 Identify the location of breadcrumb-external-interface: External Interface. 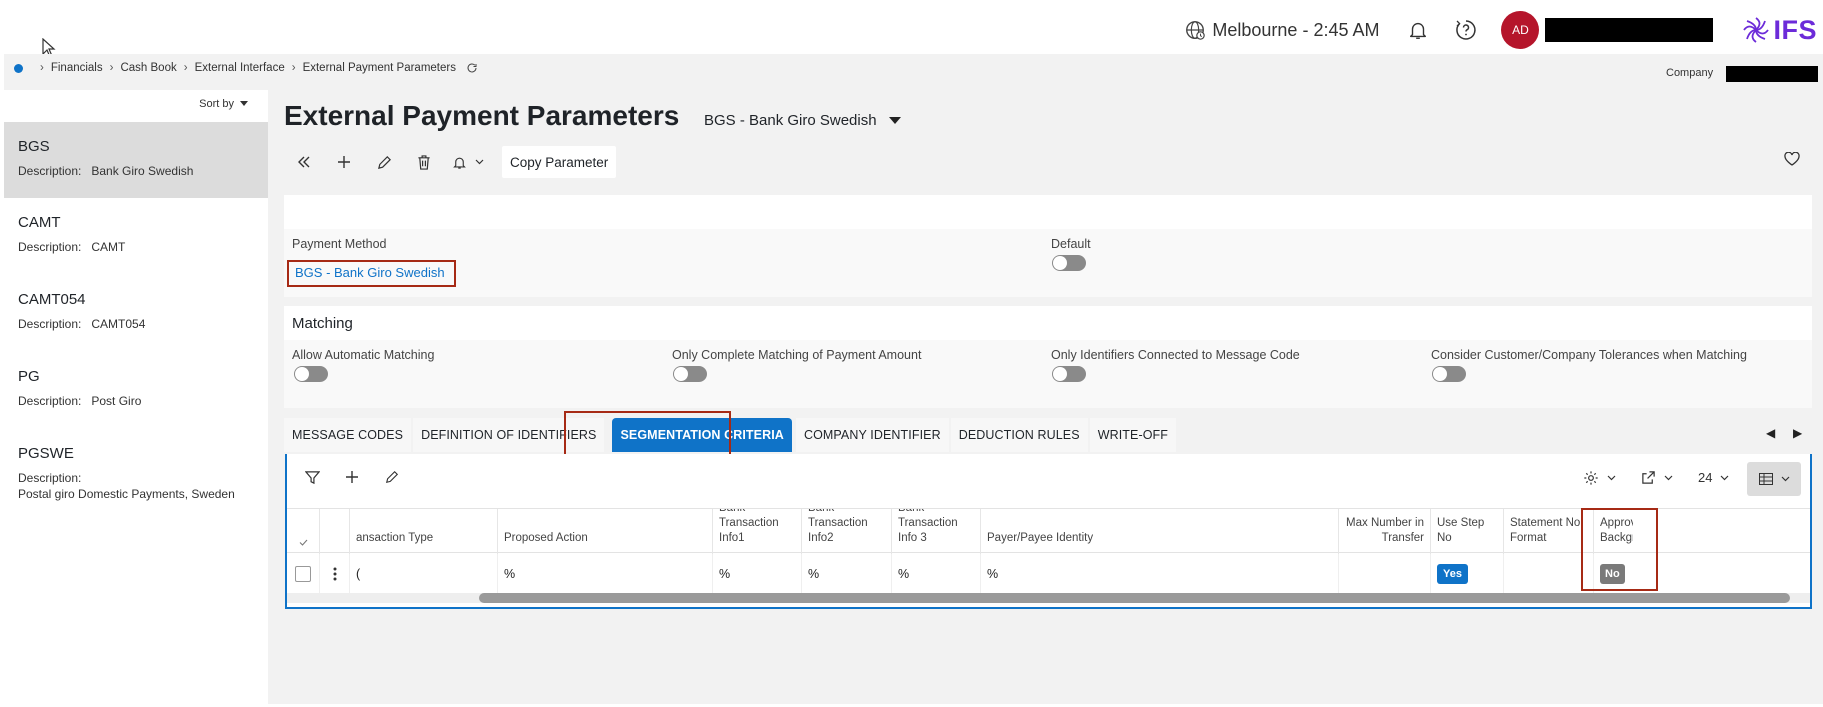
(240, 68).